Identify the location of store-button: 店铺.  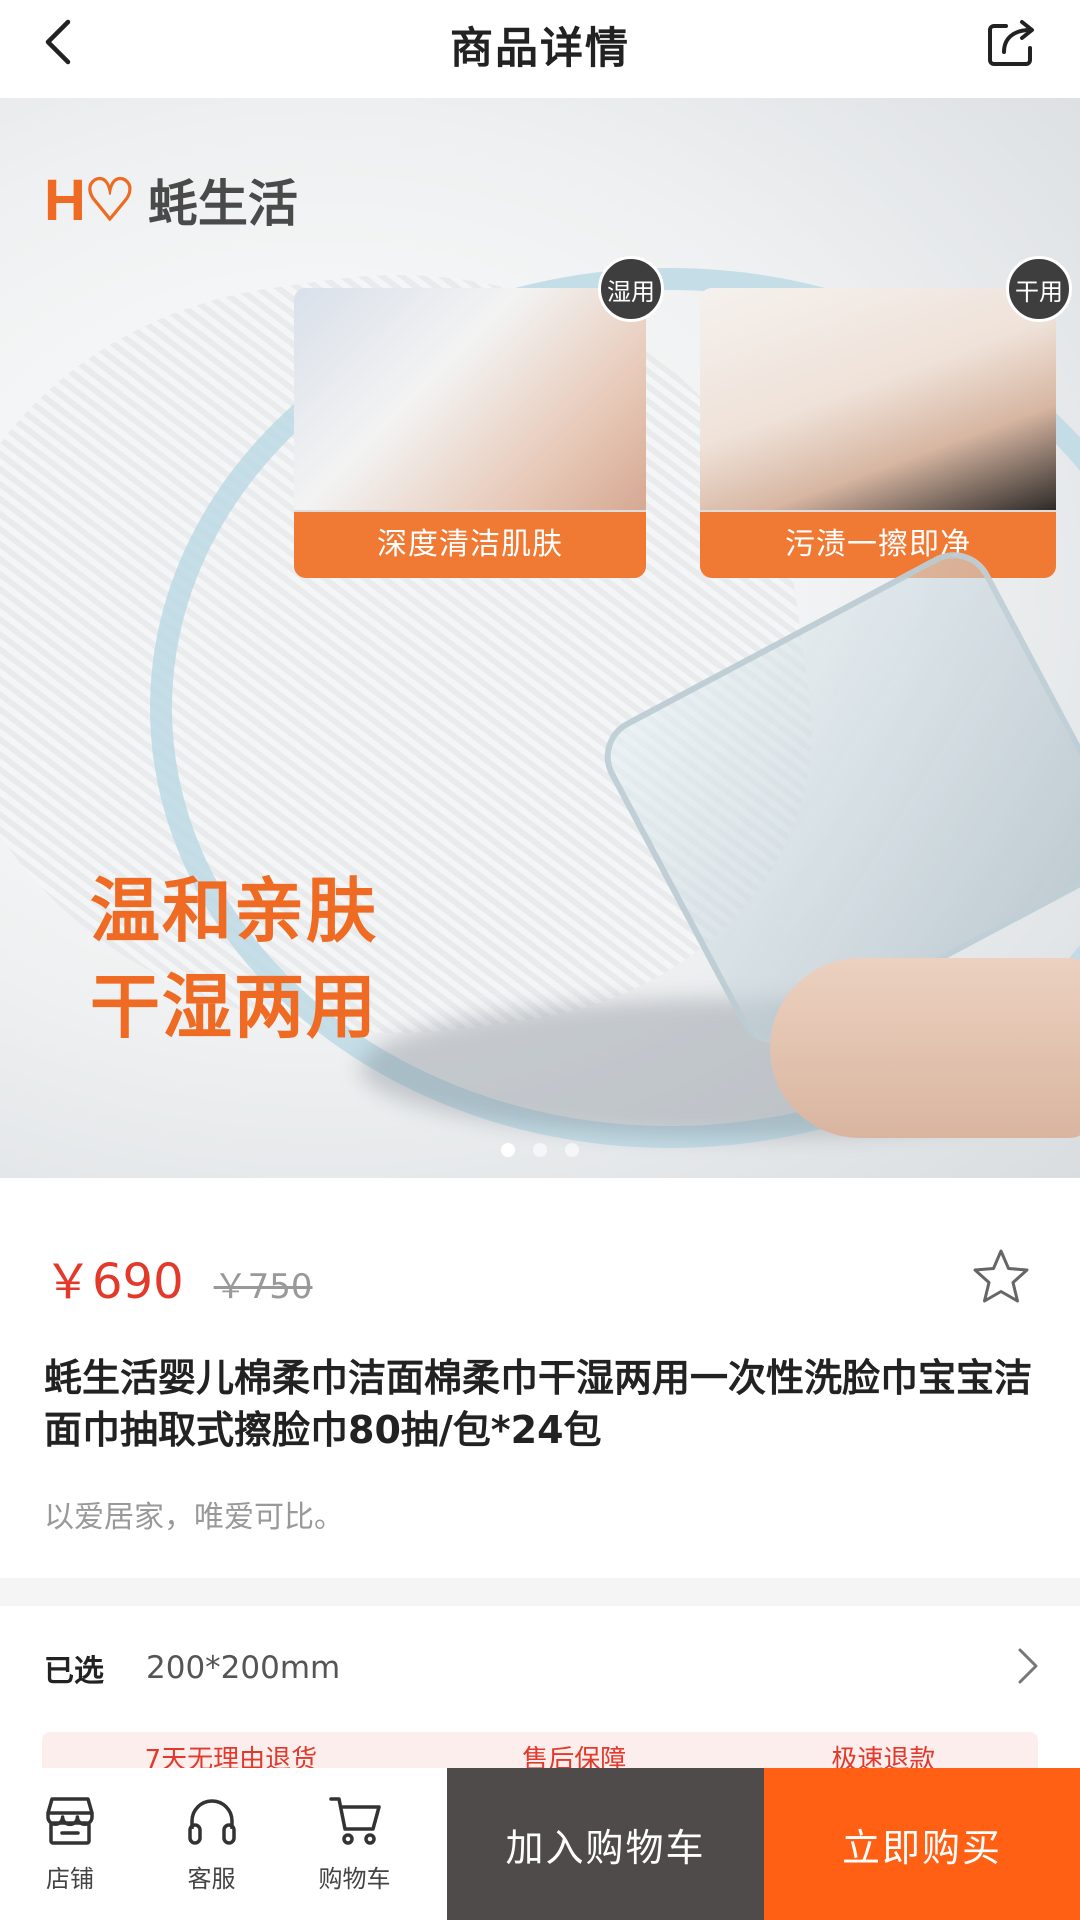
(70, 1844).